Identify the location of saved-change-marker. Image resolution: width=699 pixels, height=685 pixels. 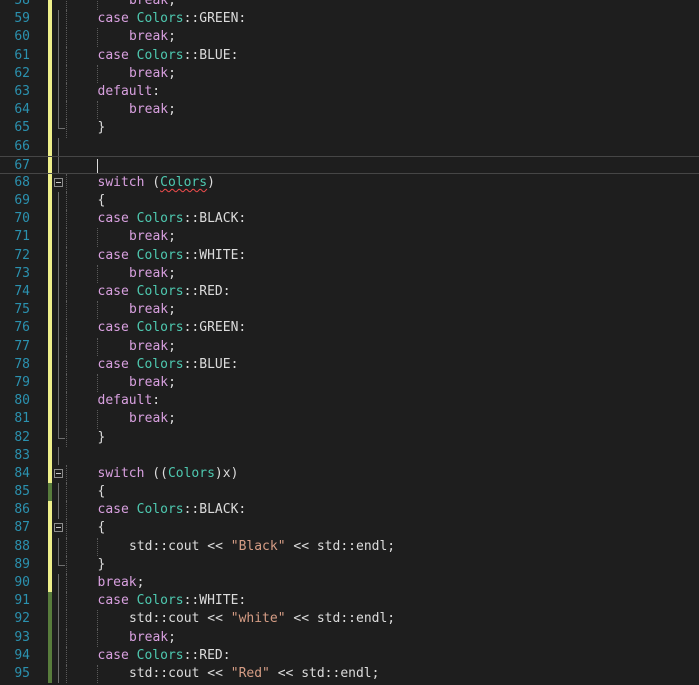
(50, 492).